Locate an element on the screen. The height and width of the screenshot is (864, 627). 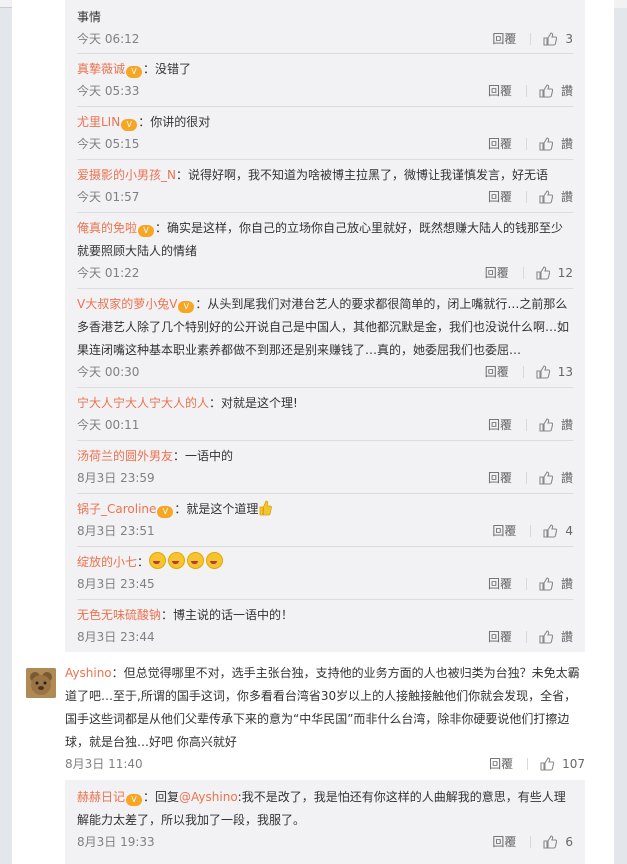
reply-time: 今天 05:15 is located at coordinates (108, 144).